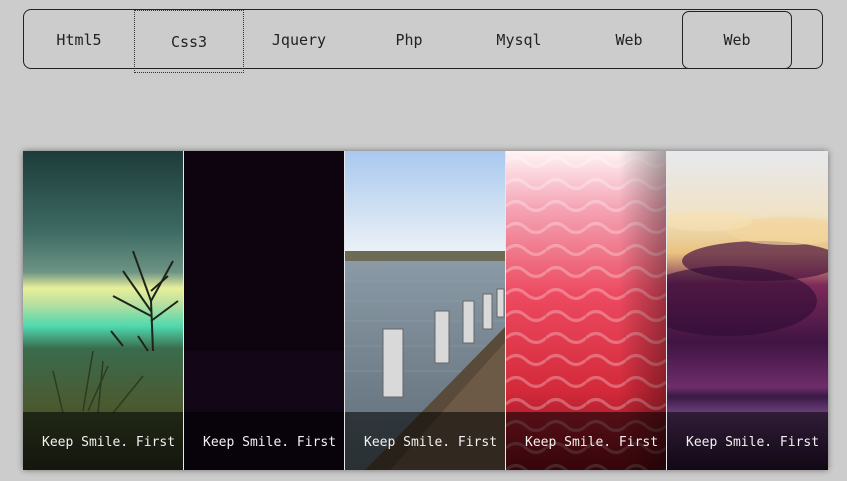  I want to click on nav-item-label: Php, so click(409, 40).